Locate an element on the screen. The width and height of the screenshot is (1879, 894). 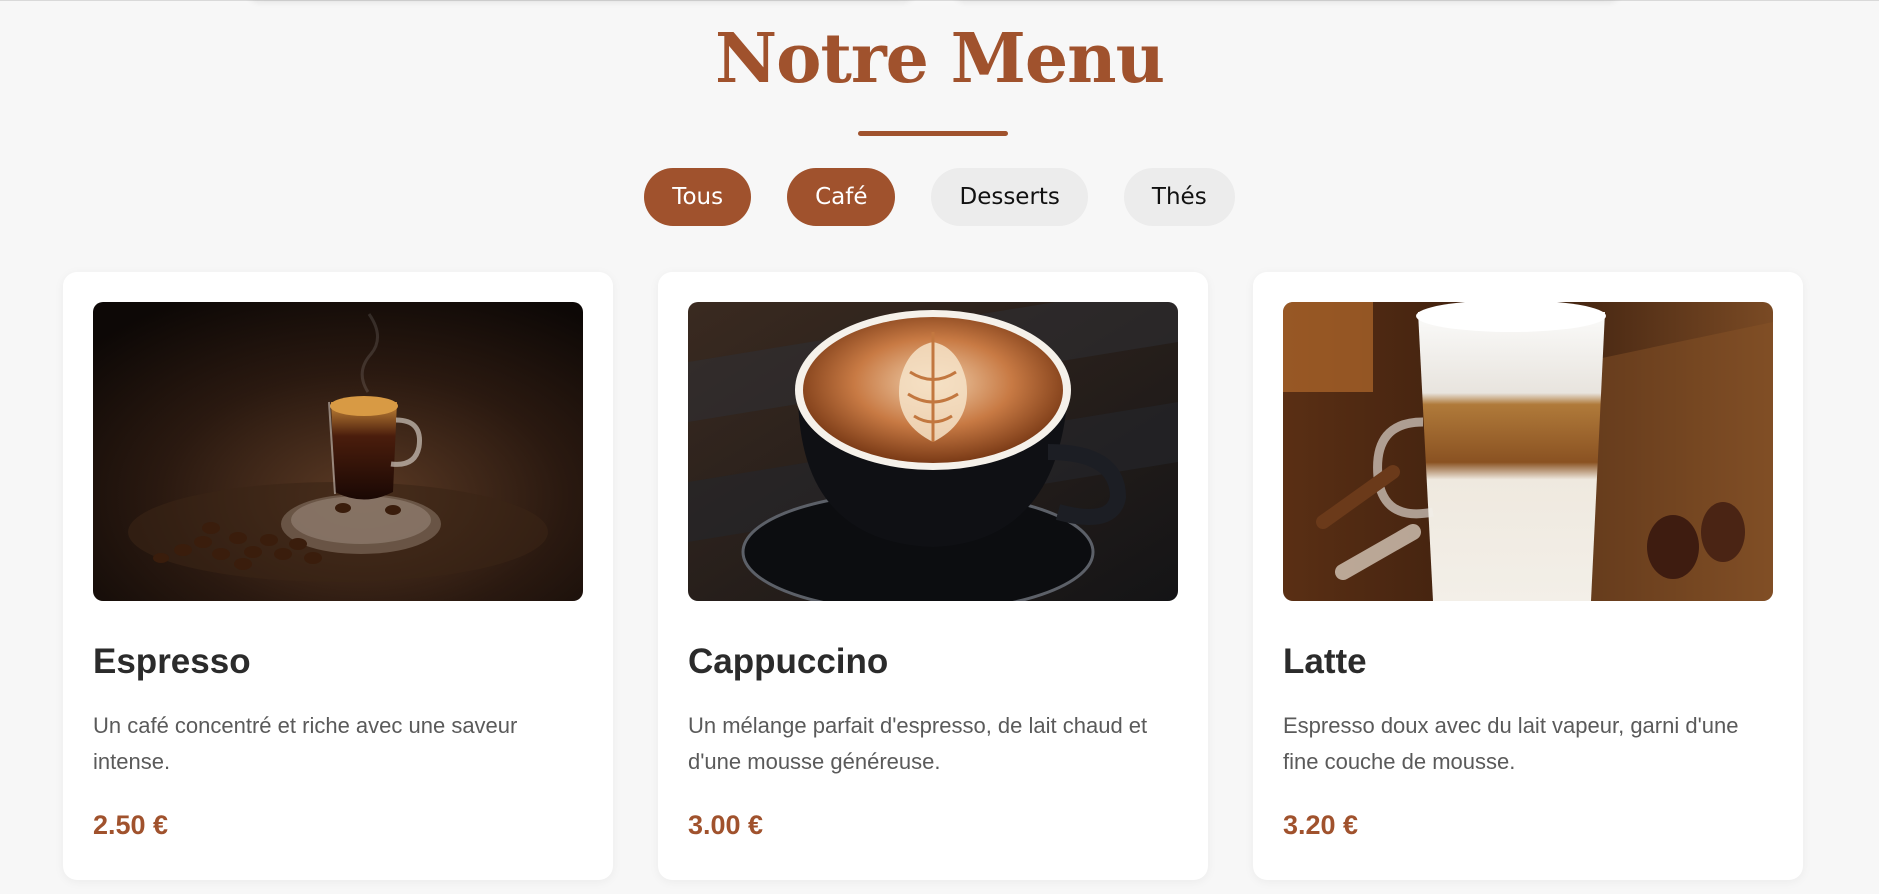
espresso-image is located at coordinates (338, 451).